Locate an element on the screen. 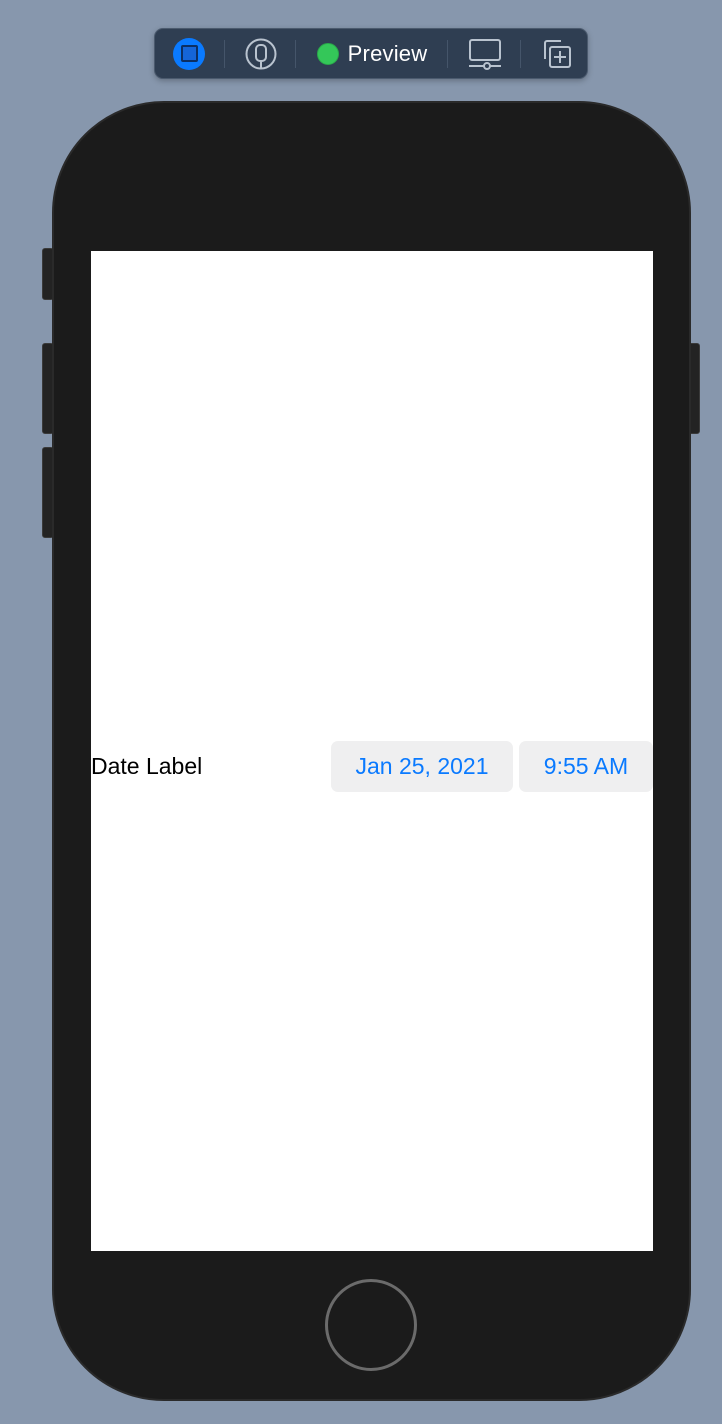  stop-square-icon is located at coordinates (189, 53).